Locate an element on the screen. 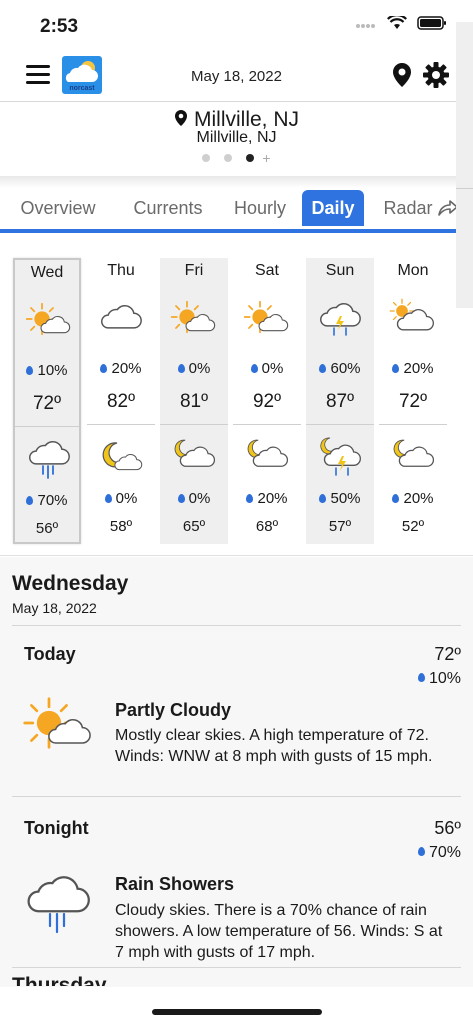  tab-currents: Currents is located at coordinates (168, 208).